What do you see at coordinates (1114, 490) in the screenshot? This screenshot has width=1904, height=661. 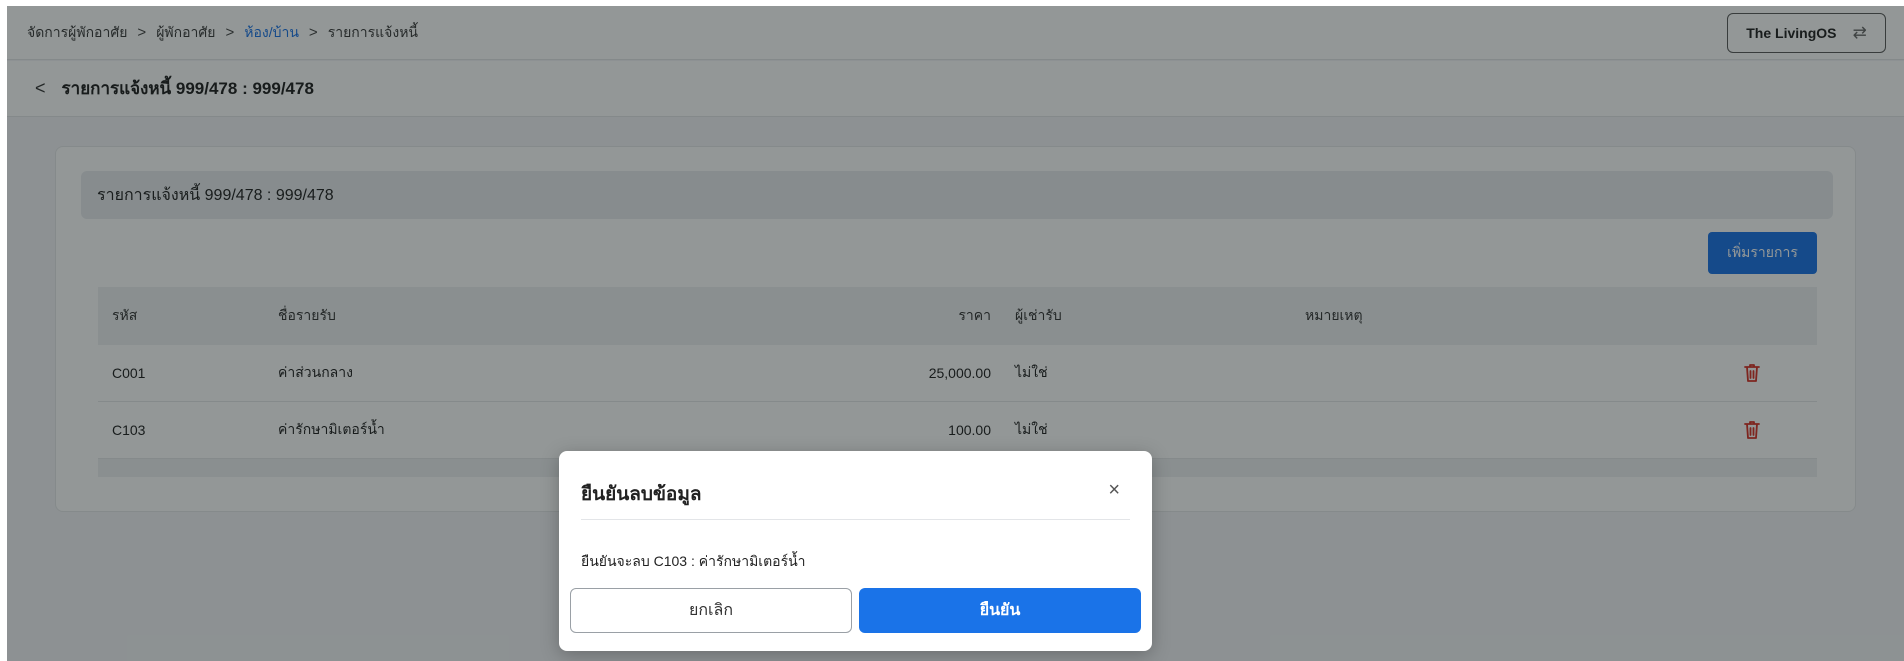 I see `close-icon: ×` at bounding box center [1114, 490].